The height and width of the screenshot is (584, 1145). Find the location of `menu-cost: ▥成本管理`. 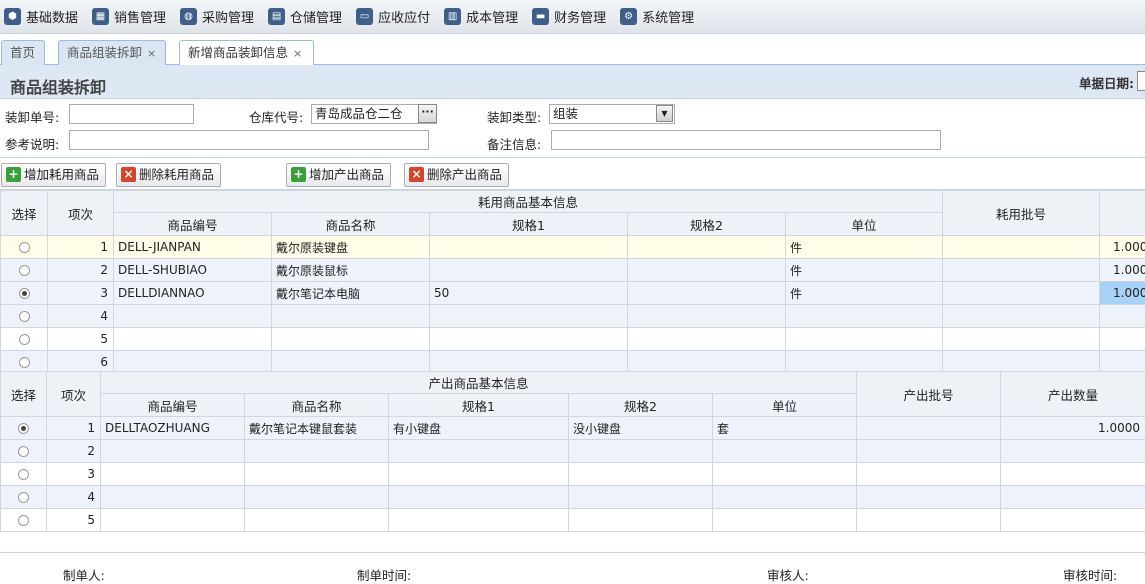

menu-cost: ▥成本管理 is located at coordinates (481, 16).